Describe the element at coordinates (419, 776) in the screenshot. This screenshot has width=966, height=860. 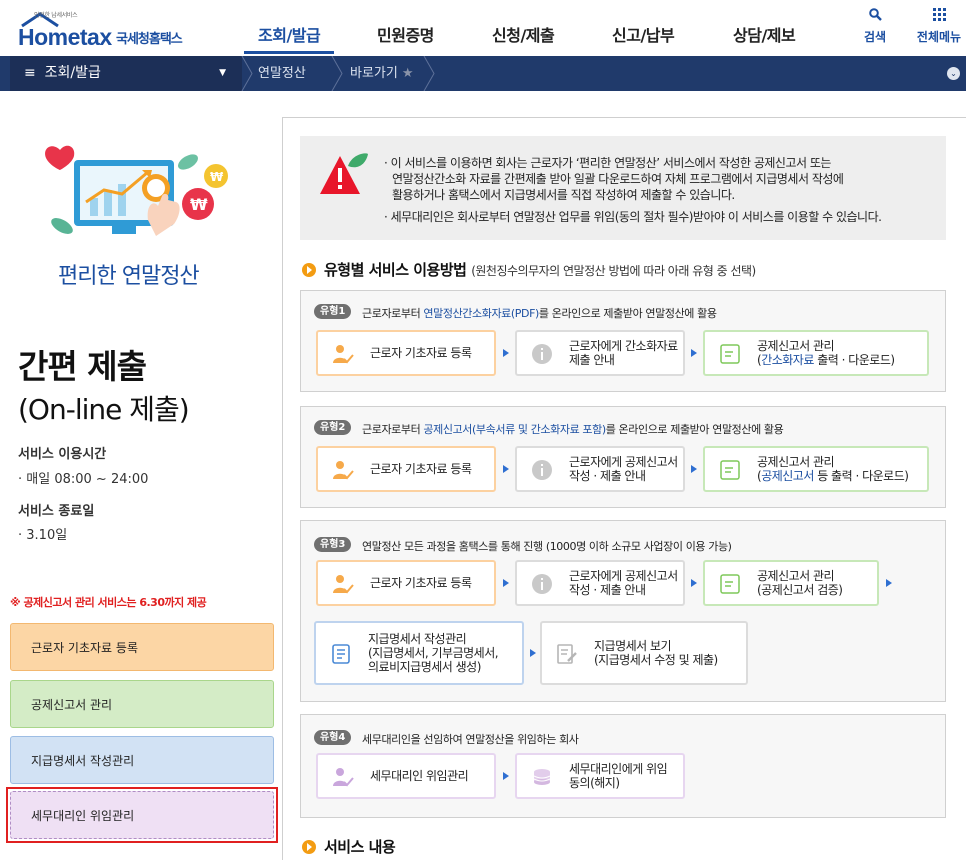
I see `step-label: 세무대리인 위임관리` at that location.